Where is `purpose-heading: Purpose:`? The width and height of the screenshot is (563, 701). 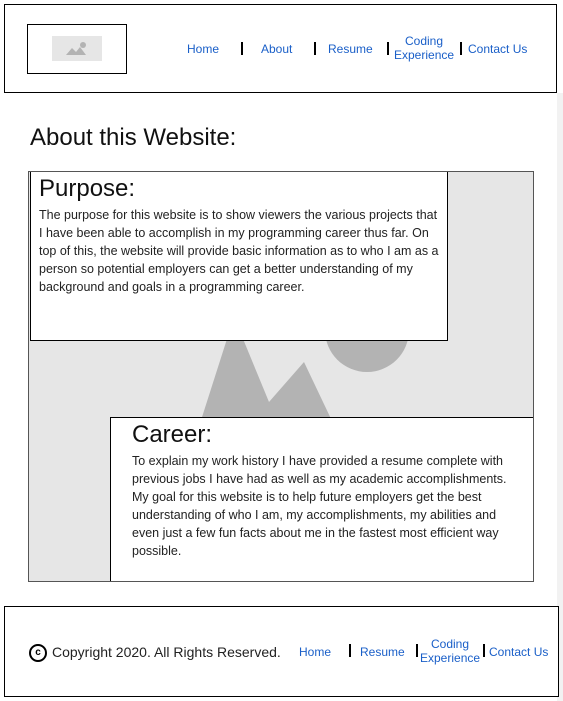 purpose-heading: Purpose: is located at coordinates (87, 188).